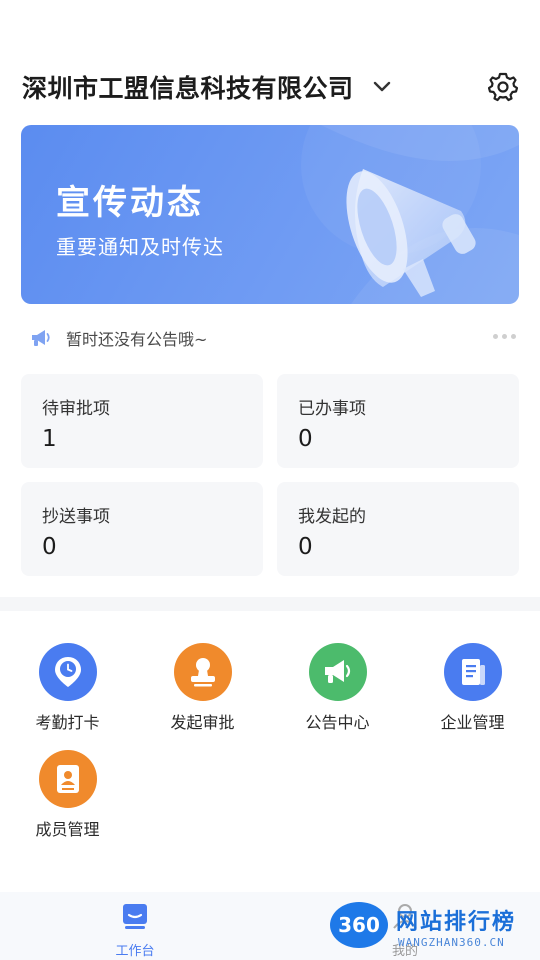 Image resolution: width=540 pixels, height=960 pixels. I want to click on app-announcements: 公告中心, so click(337, 688).